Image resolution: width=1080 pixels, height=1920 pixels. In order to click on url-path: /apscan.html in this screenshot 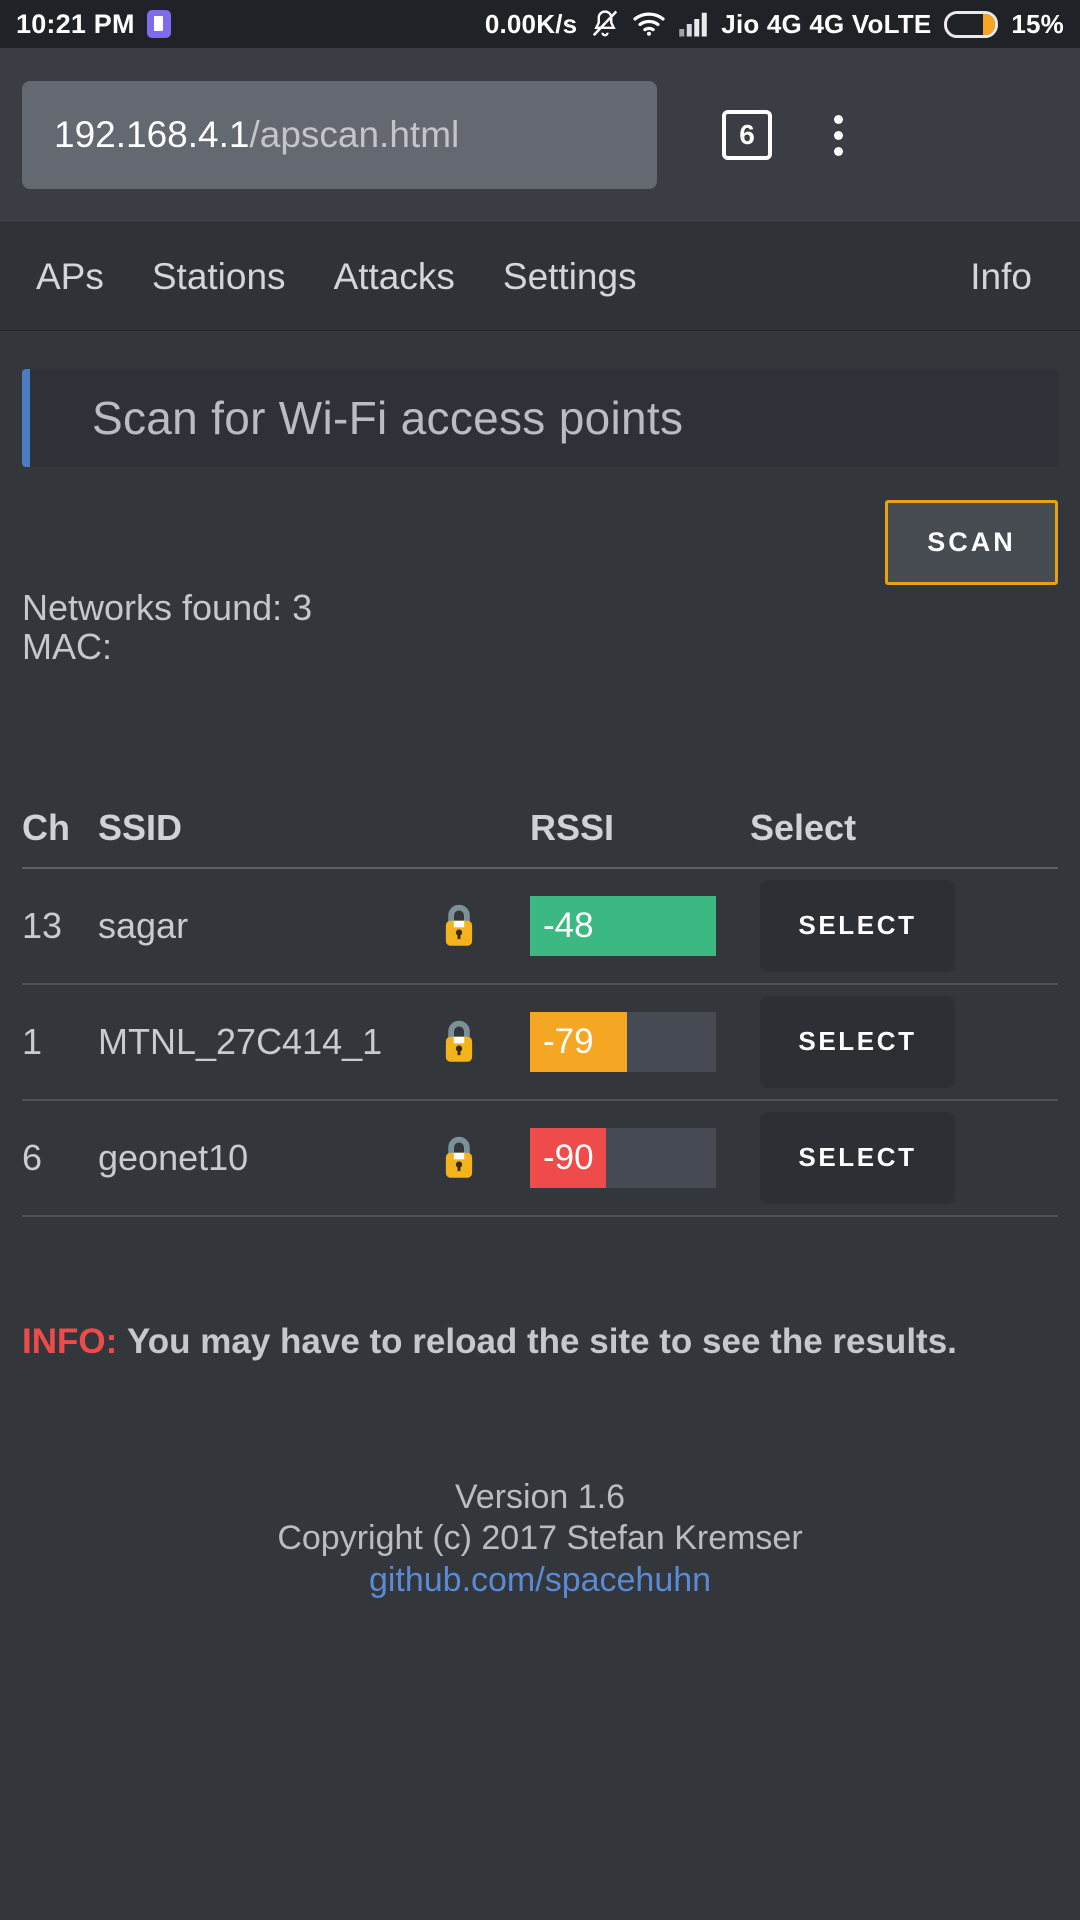, I will do `click(354, 134)`.